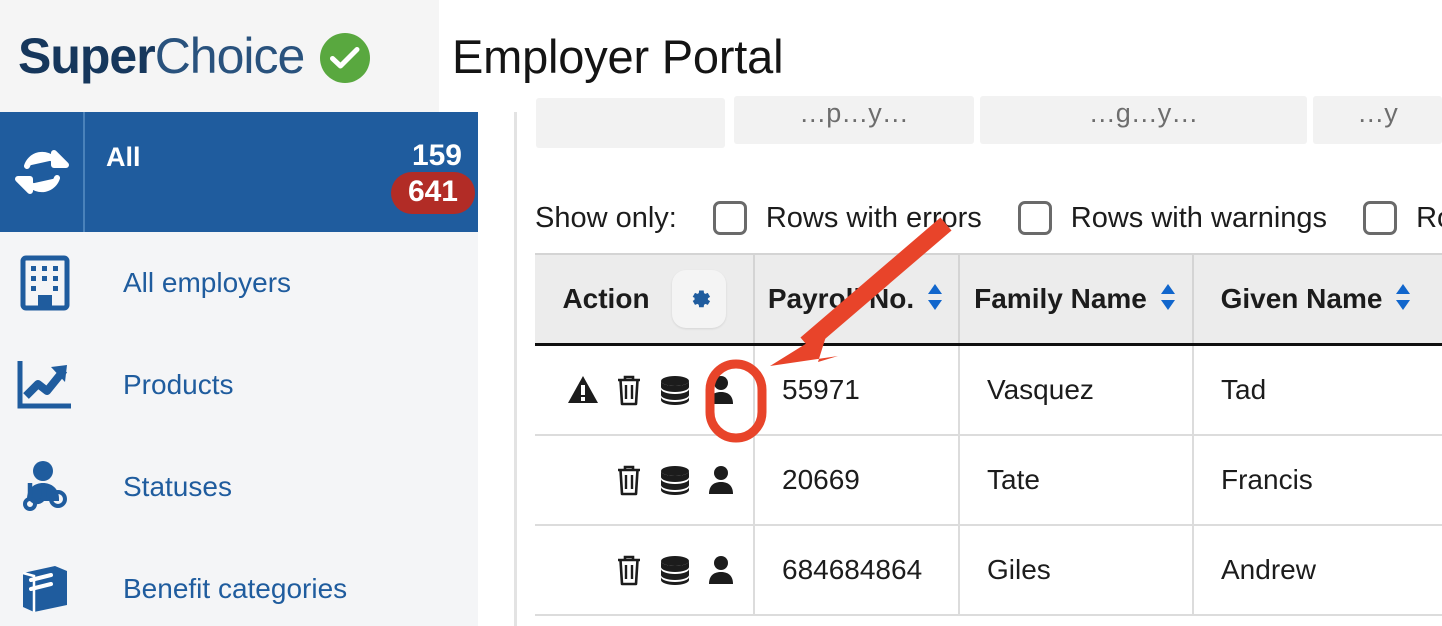 The width and height of the screenshot is (1442, 626). What do you see at coordinates (345, 58) in the screenshot?
I see `green-check-circle-icon` at bounding box center [345, 58].